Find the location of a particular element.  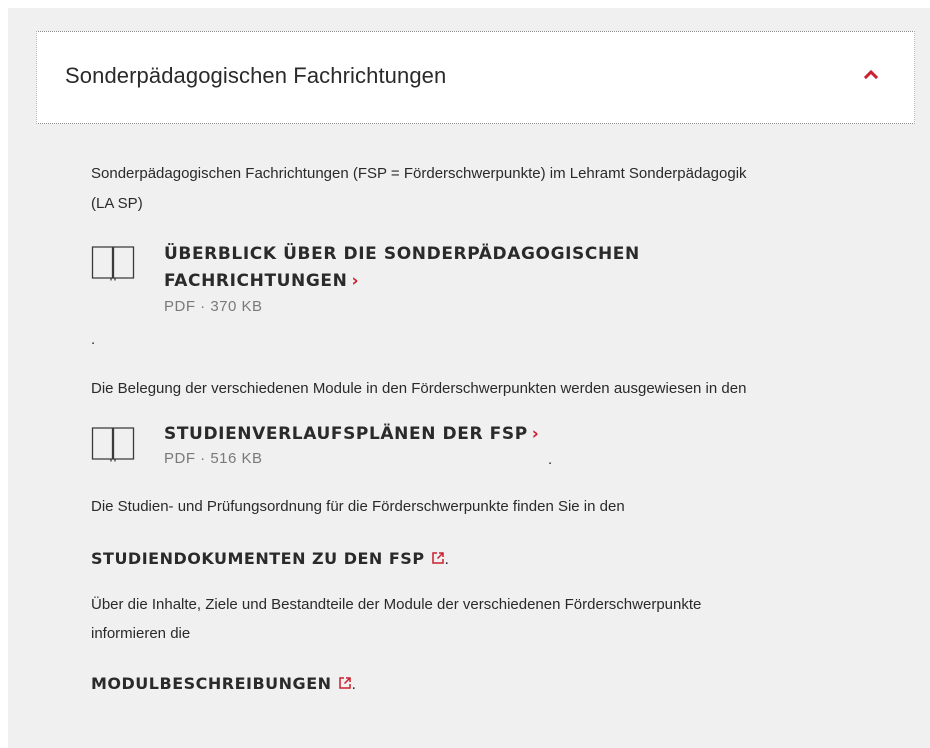

modulbeschreibungen-link: MODULBESCHREIBUNGEN . is located at coordinates (223, 684).